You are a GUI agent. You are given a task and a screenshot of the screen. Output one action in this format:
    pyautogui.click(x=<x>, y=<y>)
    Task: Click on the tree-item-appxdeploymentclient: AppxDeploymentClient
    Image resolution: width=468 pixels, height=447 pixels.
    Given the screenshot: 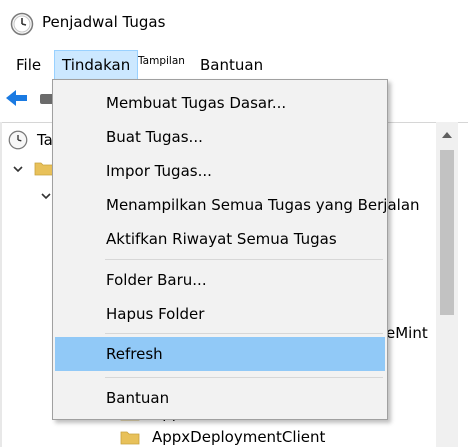 What is the action you would take?
    pyautogui.click(x=238, y=436)
    